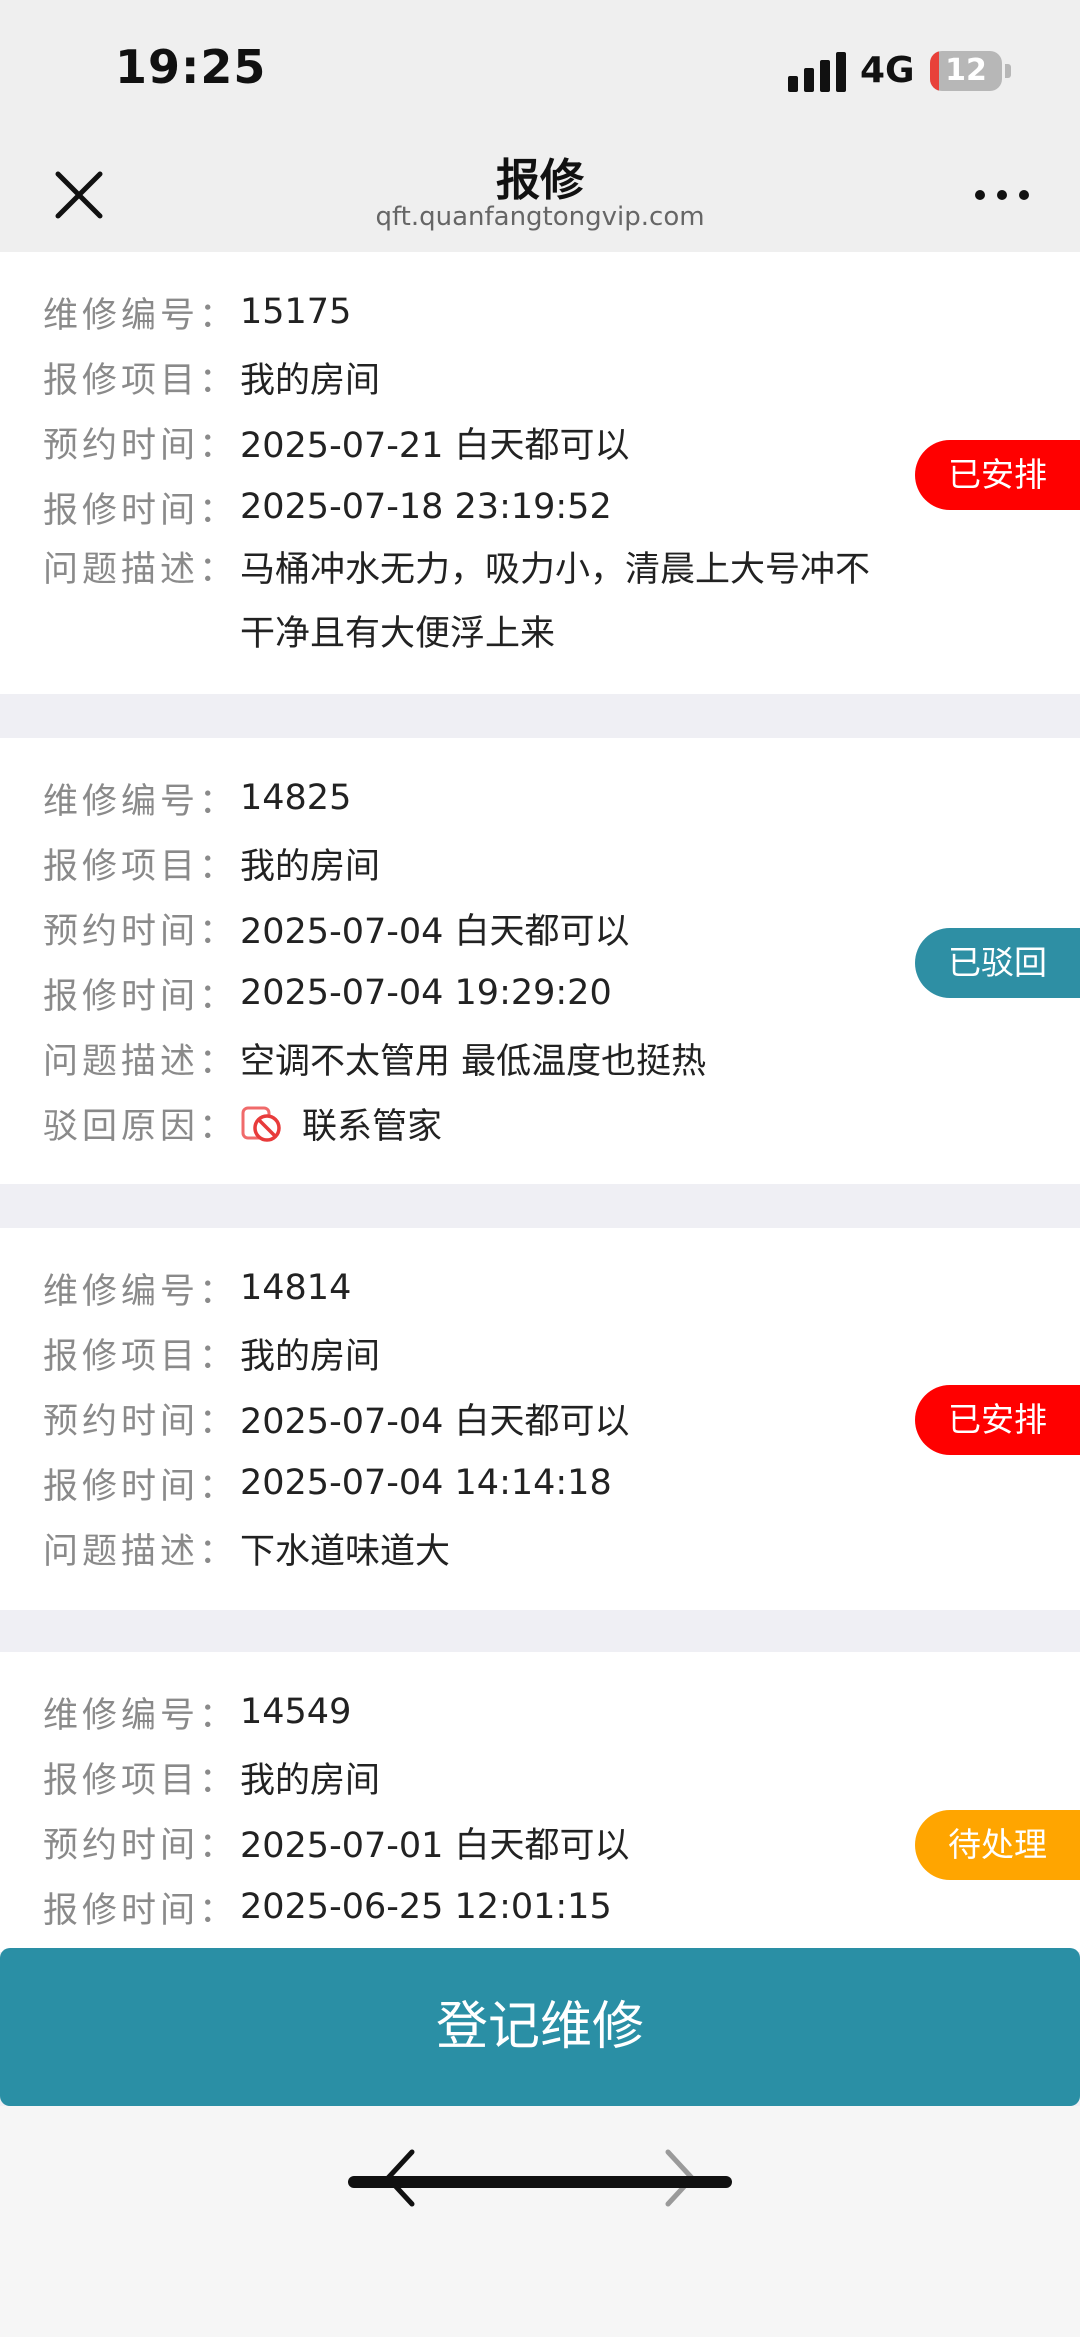 The width and height of the screenshot is (1080, 2337). I want to click on more-icon, so click(1002, 195).